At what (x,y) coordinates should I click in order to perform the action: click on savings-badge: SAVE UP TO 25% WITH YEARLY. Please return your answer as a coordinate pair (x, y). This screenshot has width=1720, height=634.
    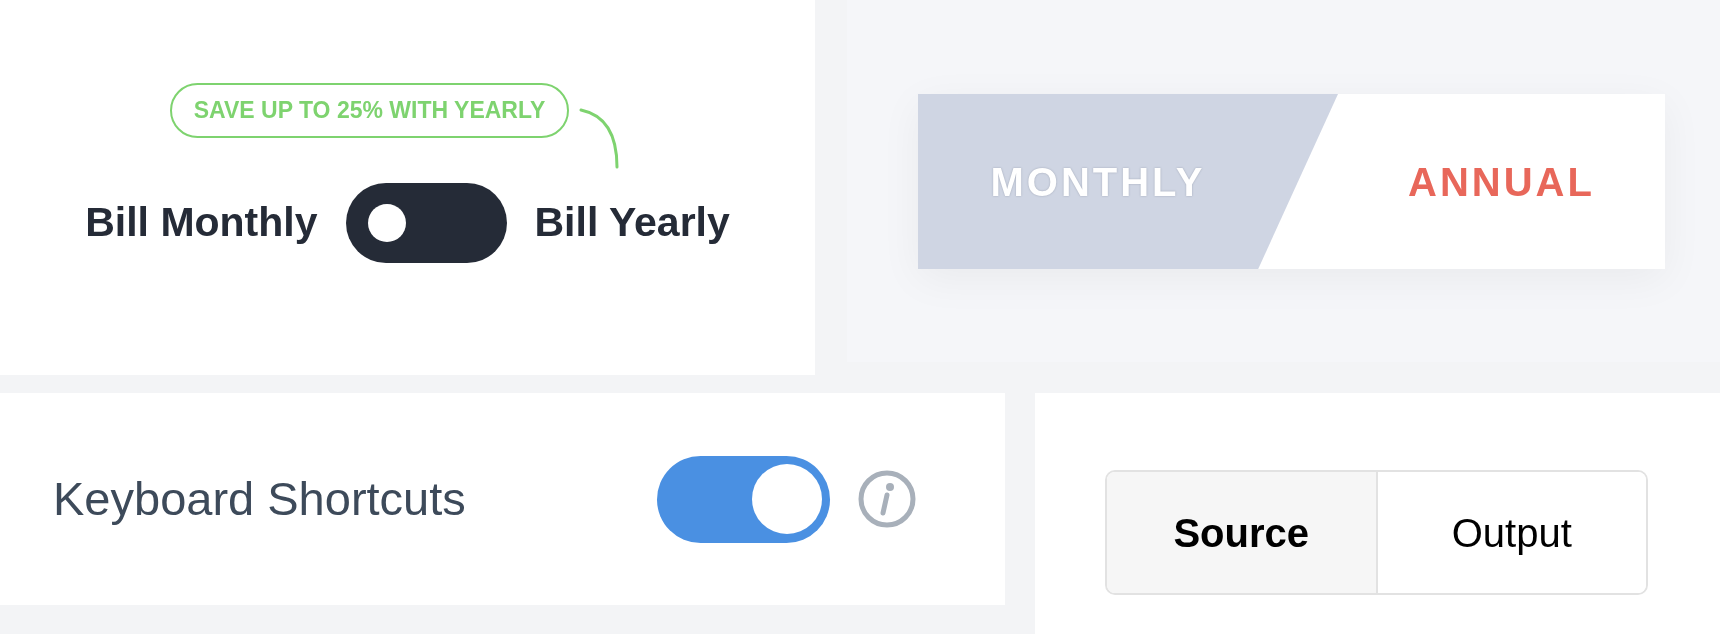
    Looking at the image, I should click on (369, 110).